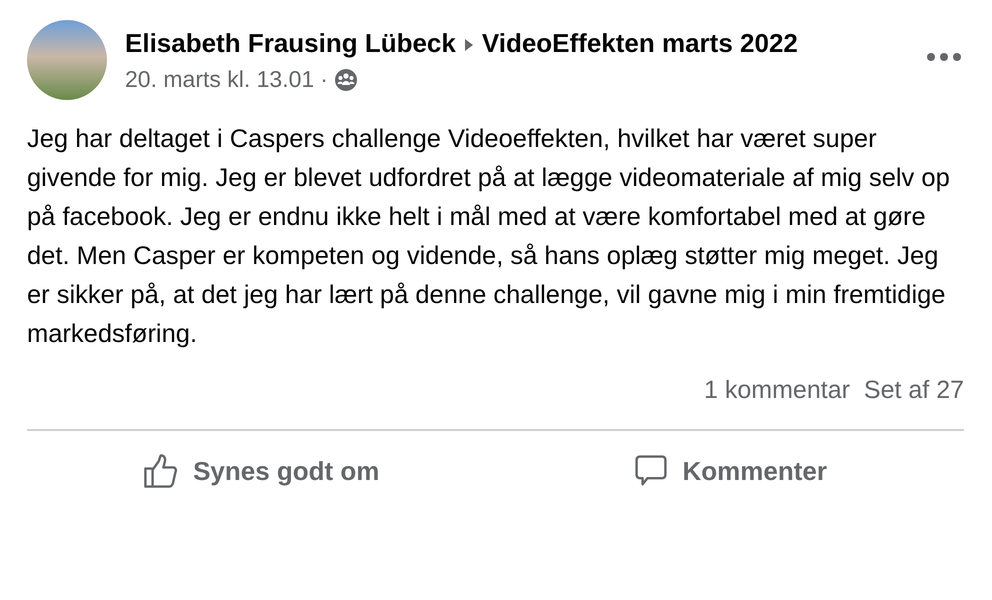 Image resolution: width=992 pixels, height=600 pixels. What do you see at coordinates (777, 390) in the screenshot?
I see `comment-count-link: 1 kommentar` at bounding box center [777, 390].